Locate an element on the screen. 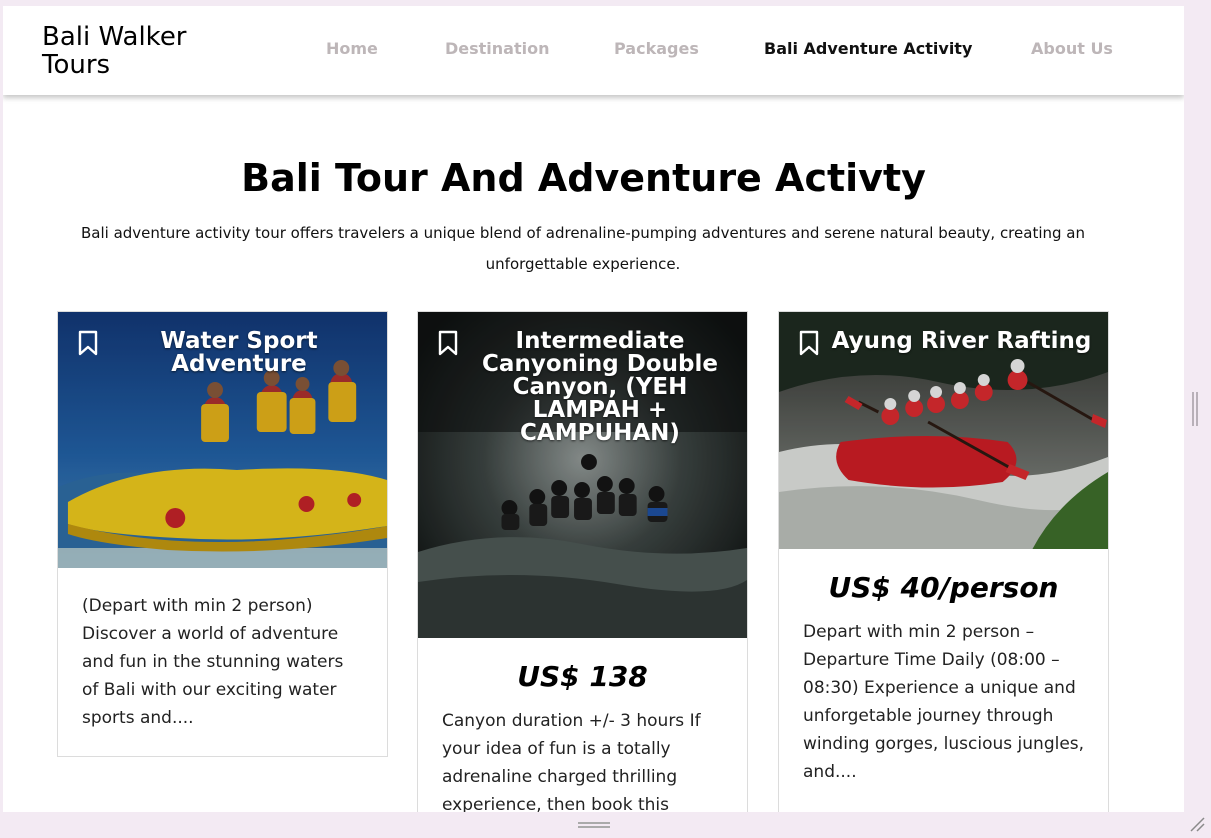 The image size is (1211, 838). card-price: US$ 138 is located at coordinates (582, 676).